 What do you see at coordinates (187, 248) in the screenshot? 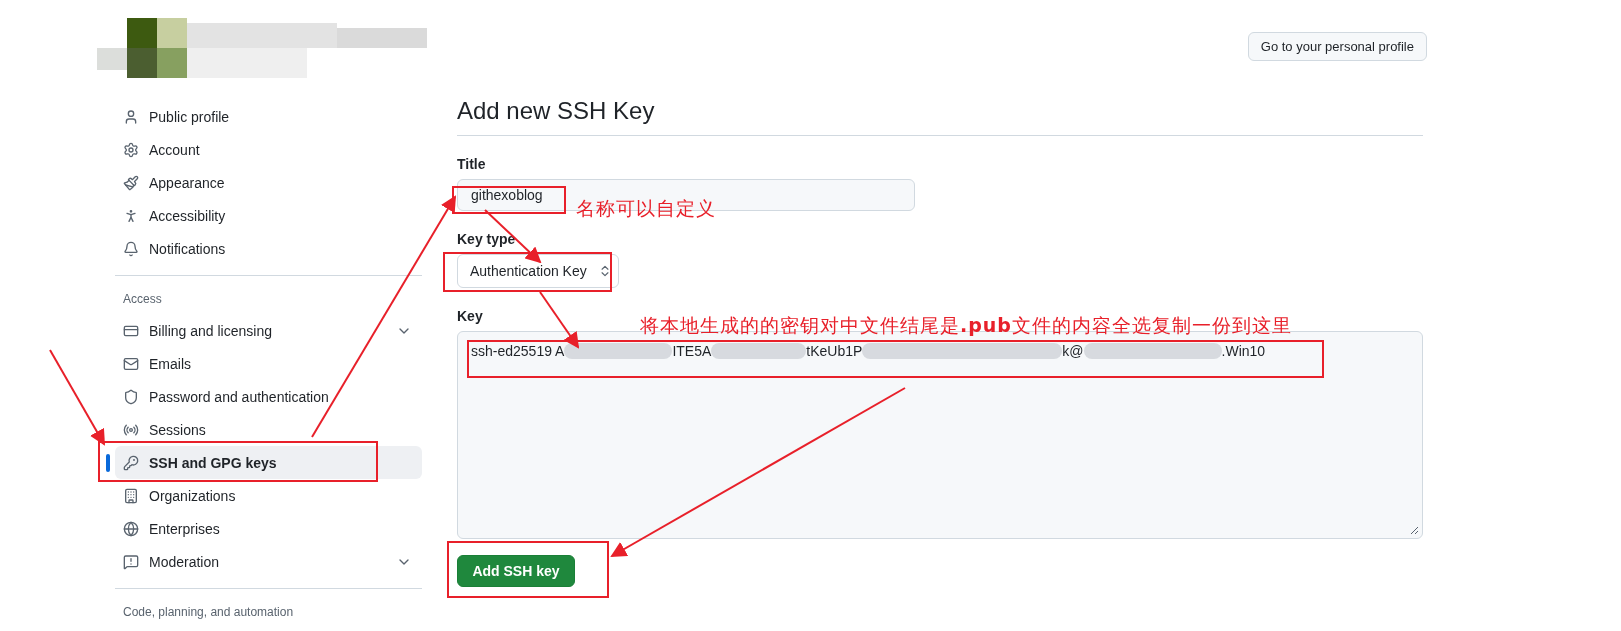
I see `sidebar-item-label: Notifications` at bounding box center [187, 248].